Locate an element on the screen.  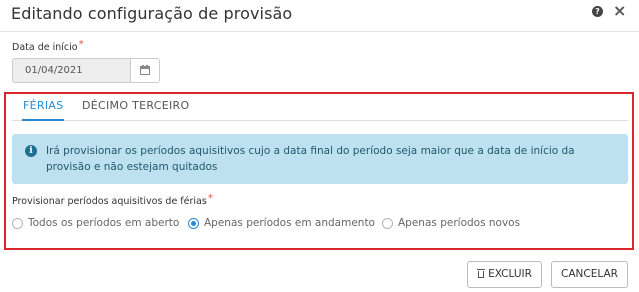
radio-label: Apenas períodos em andamento is located at coordinates (289, 223).